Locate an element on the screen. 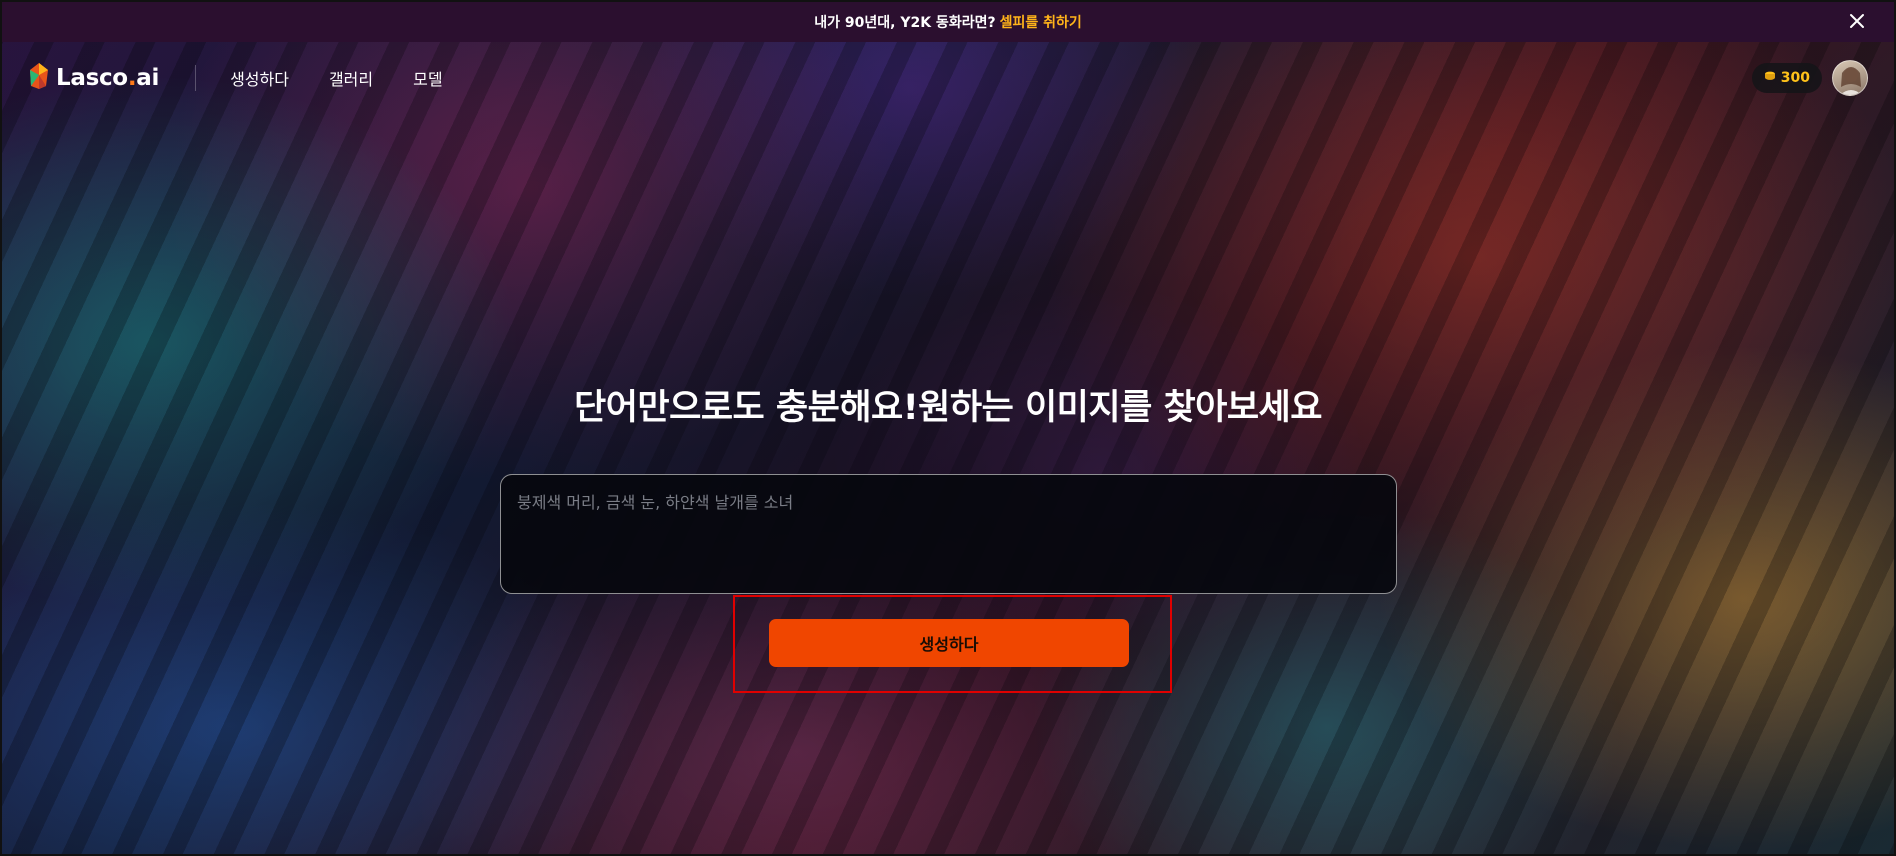  nav-link-generate: 생성하다 is located at coordinates (259, 78).